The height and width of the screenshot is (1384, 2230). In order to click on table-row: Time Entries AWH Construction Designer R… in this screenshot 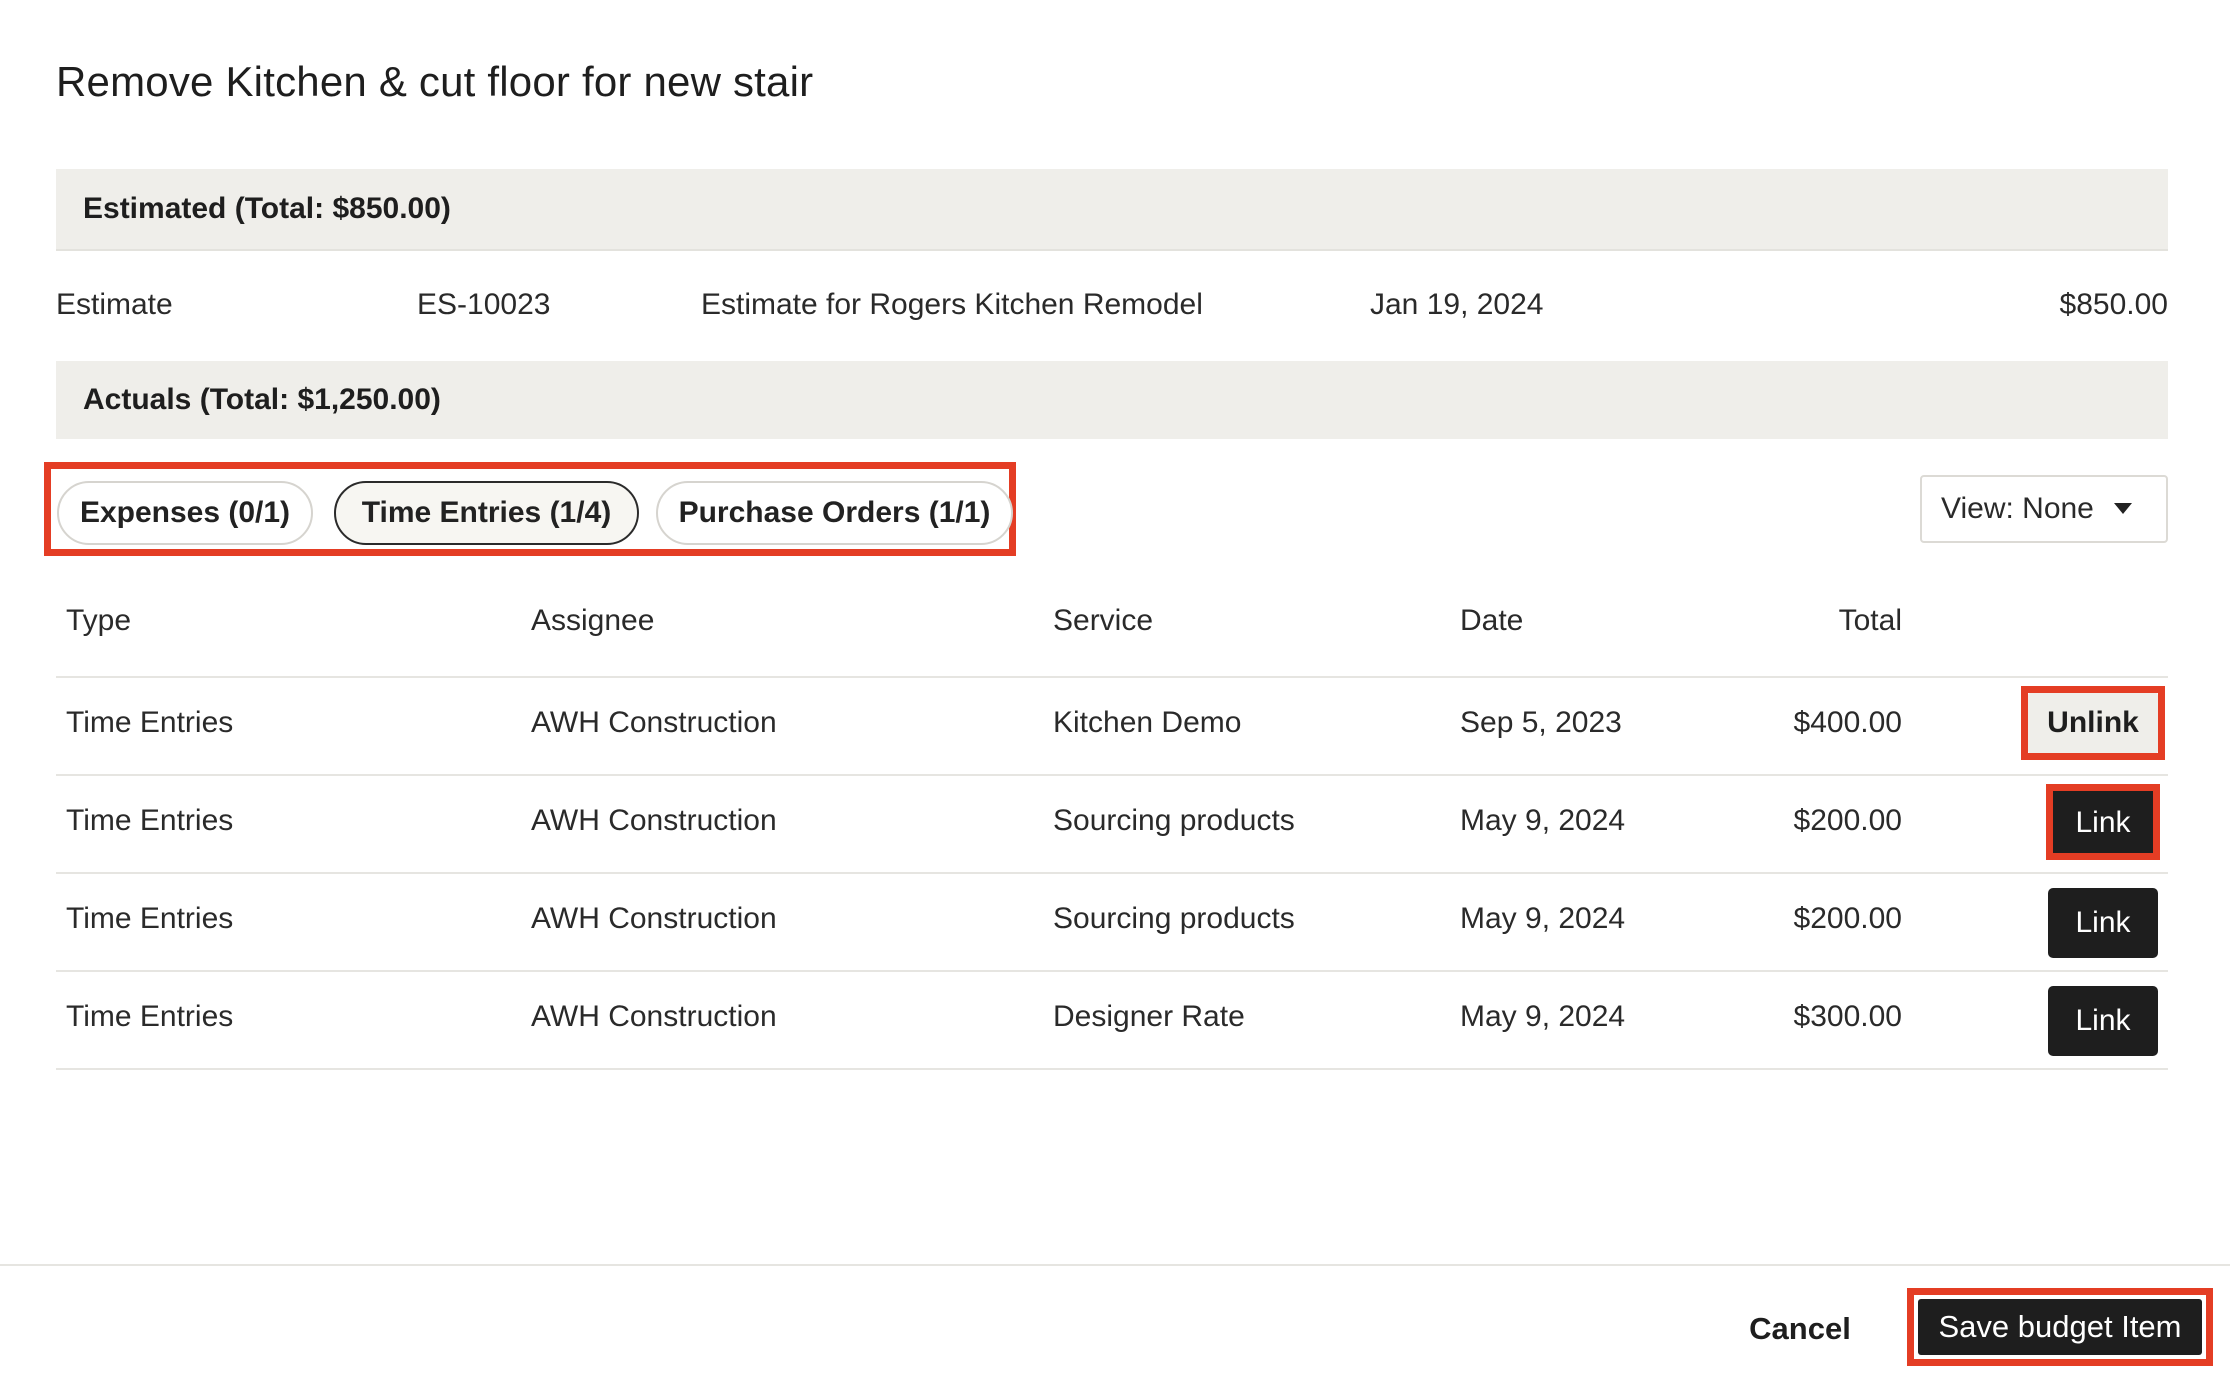, I will do `click(1112, 1021)`.